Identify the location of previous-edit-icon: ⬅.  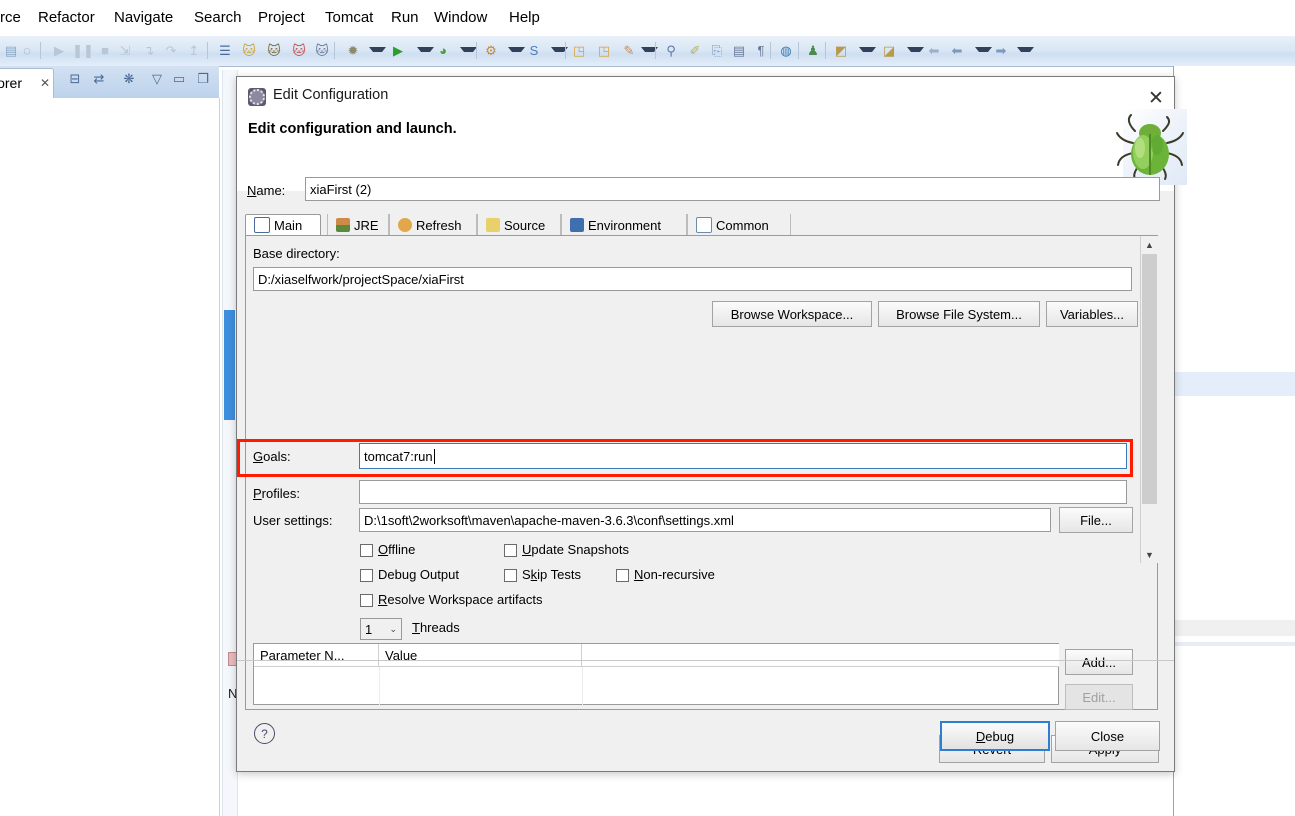
(934, 50).